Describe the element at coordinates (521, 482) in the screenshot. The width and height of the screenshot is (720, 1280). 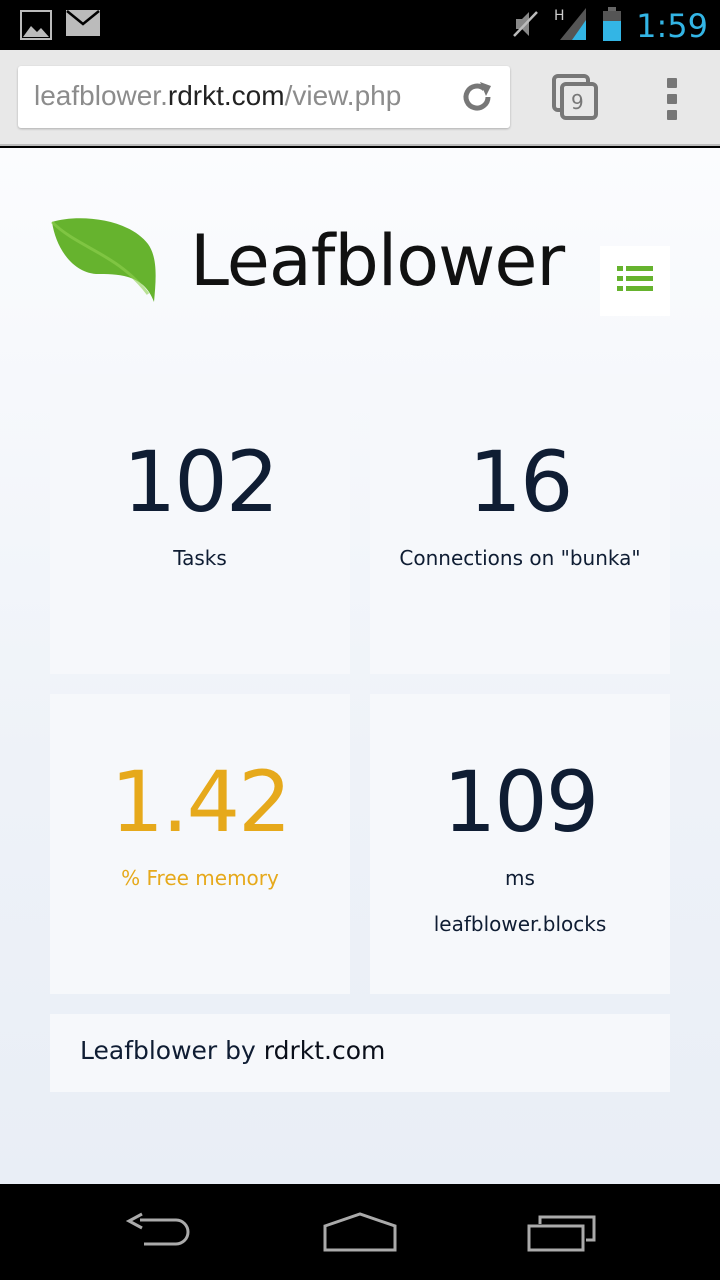
I see `tile-value: 16` at that location.